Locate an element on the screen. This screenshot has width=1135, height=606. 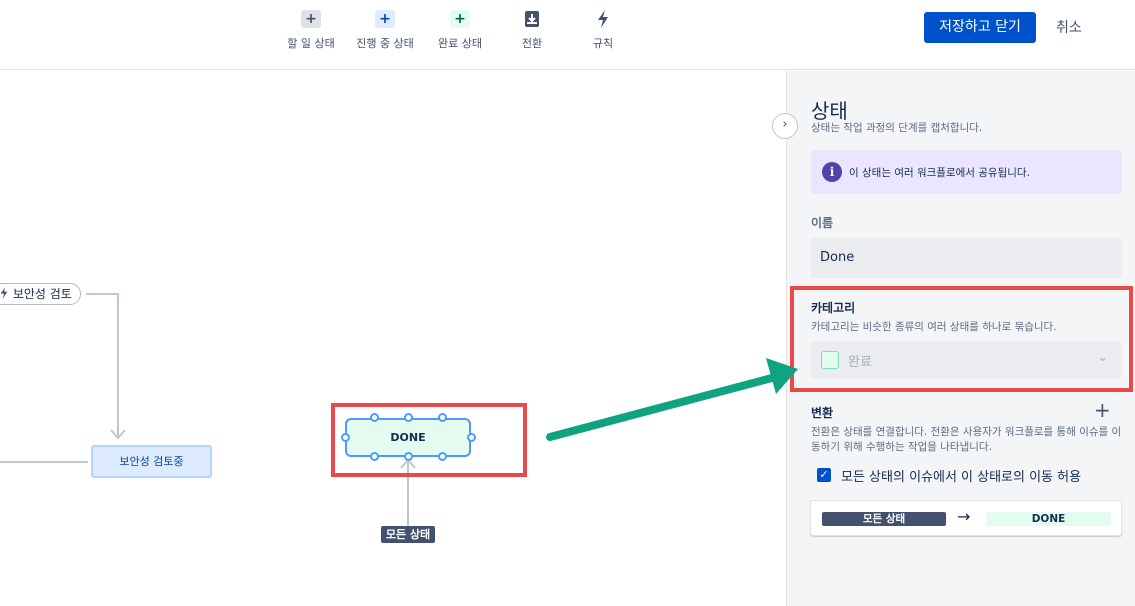
annotation-arrow is located at coordinates (672, 399).